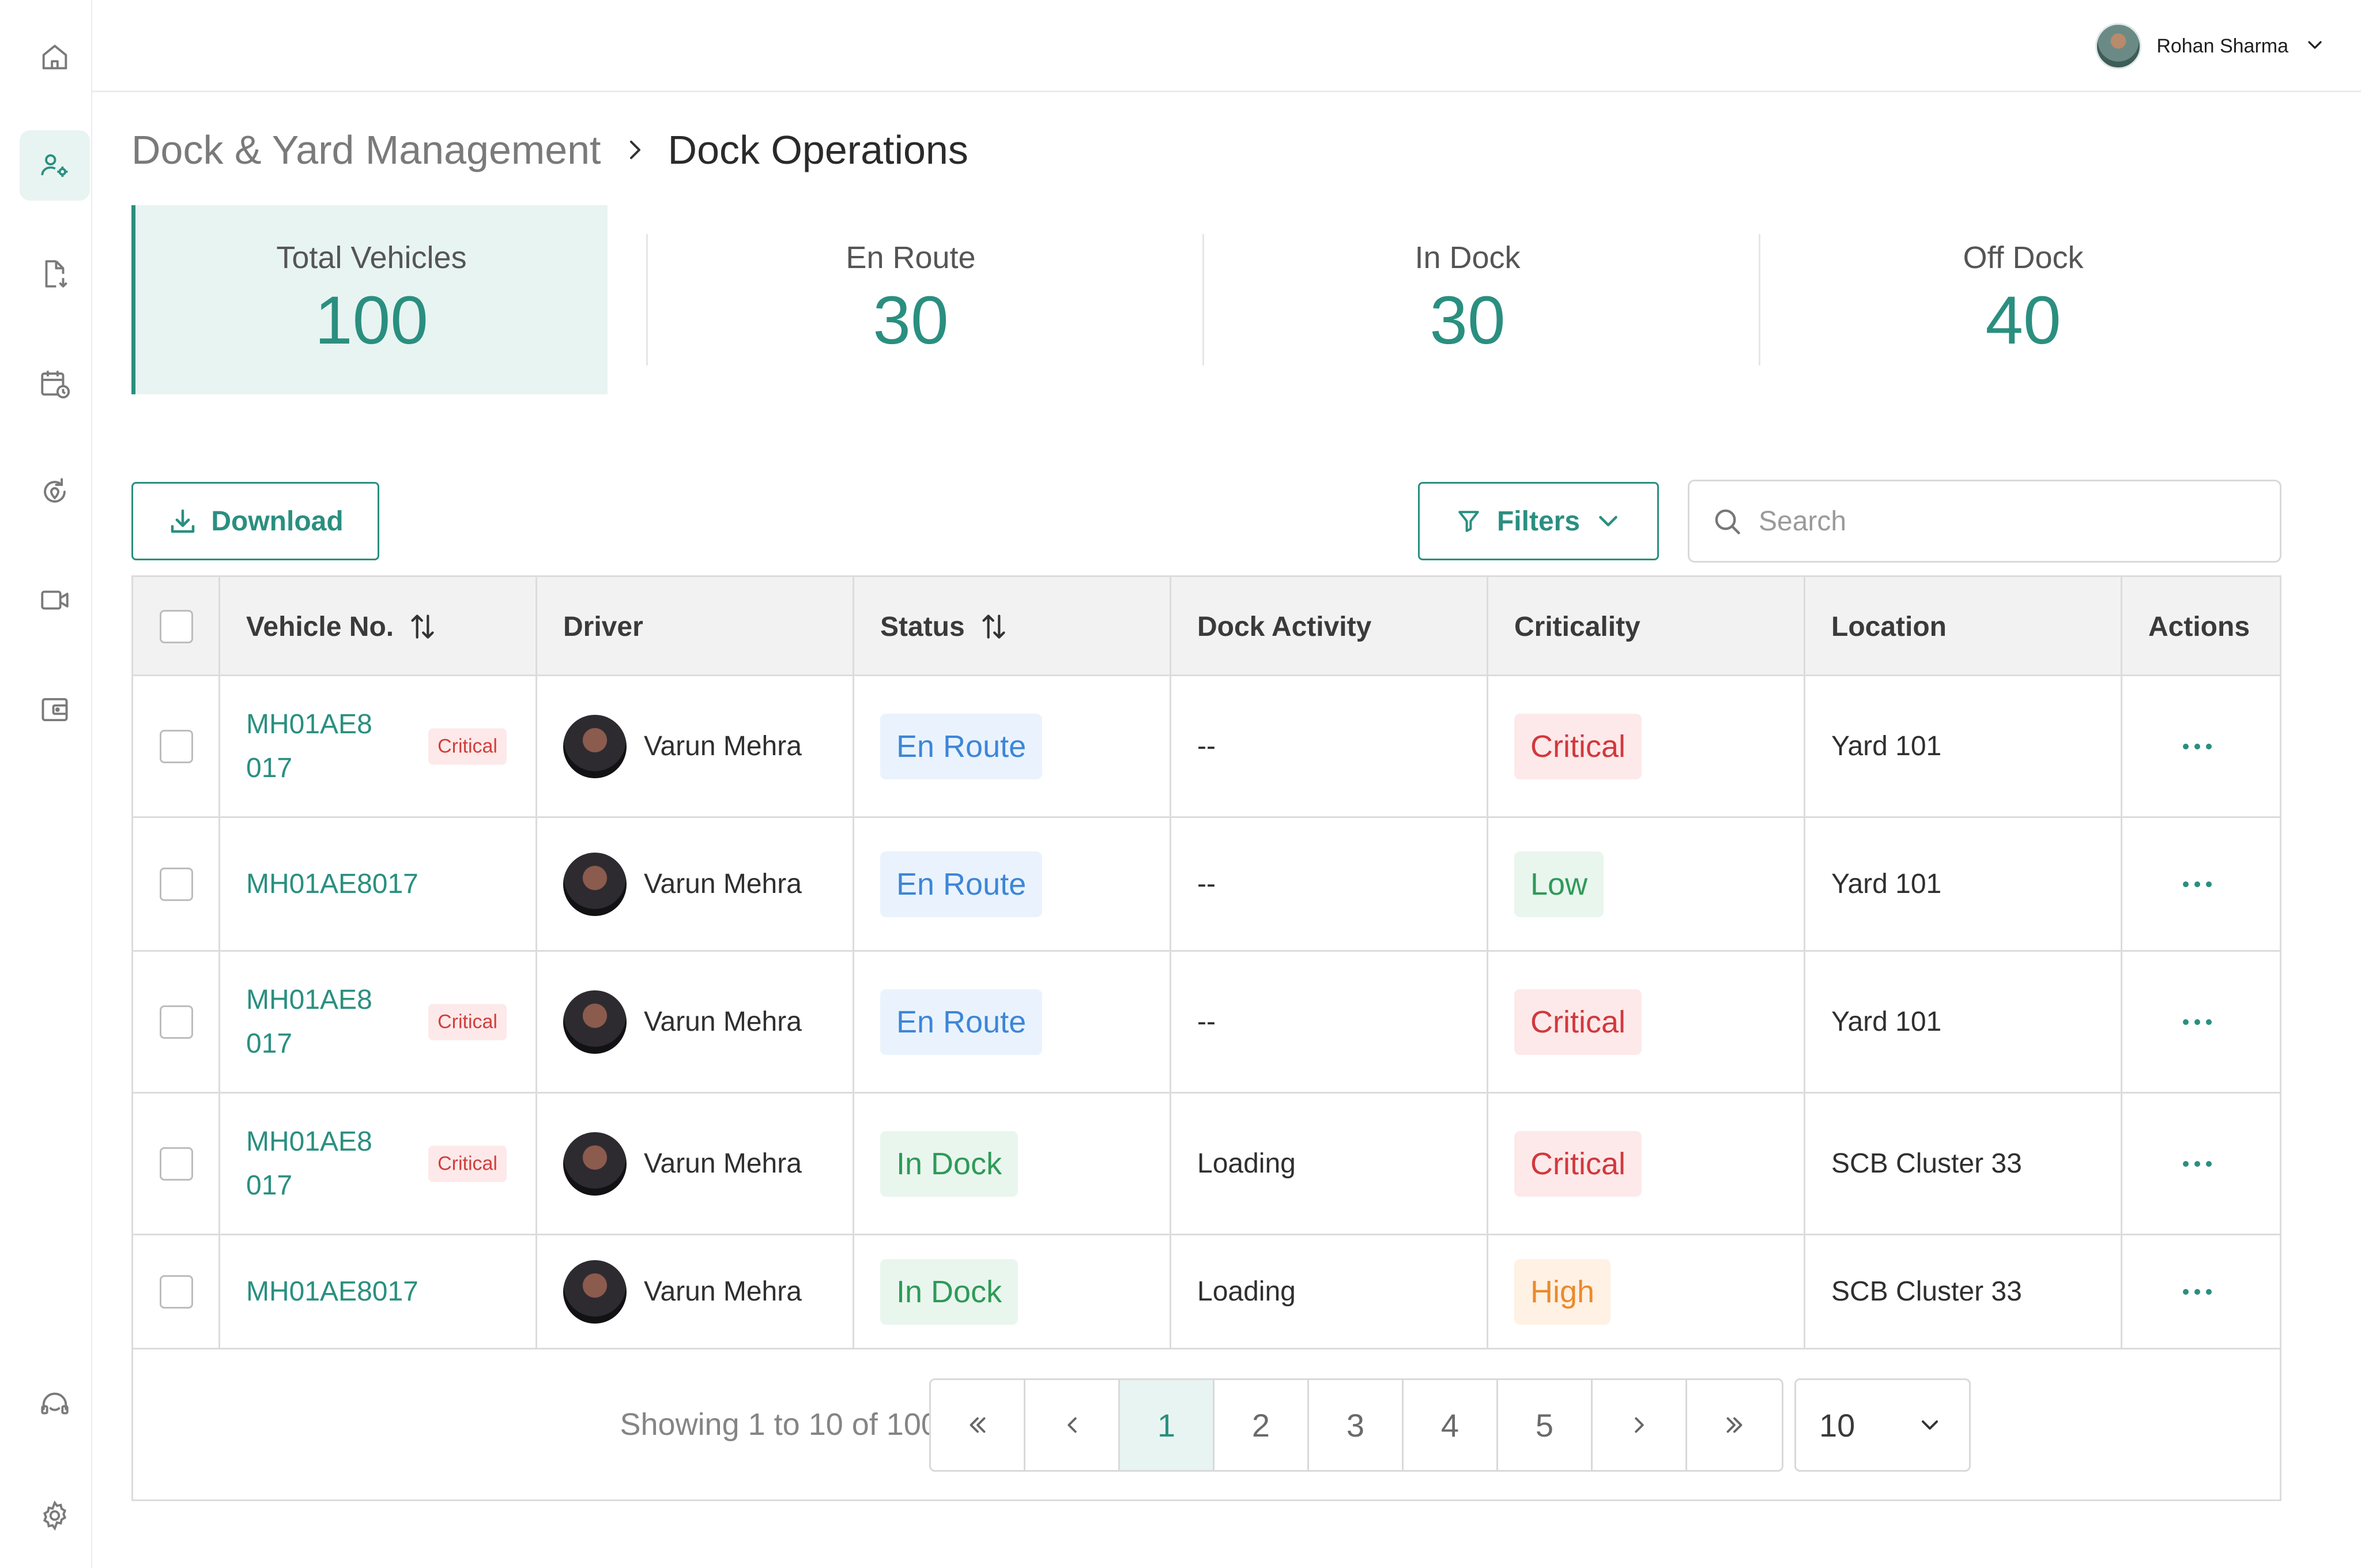 This screenshot has height=1568, width=2361. I want to click on column-label: Actions, so click(2199, 626).